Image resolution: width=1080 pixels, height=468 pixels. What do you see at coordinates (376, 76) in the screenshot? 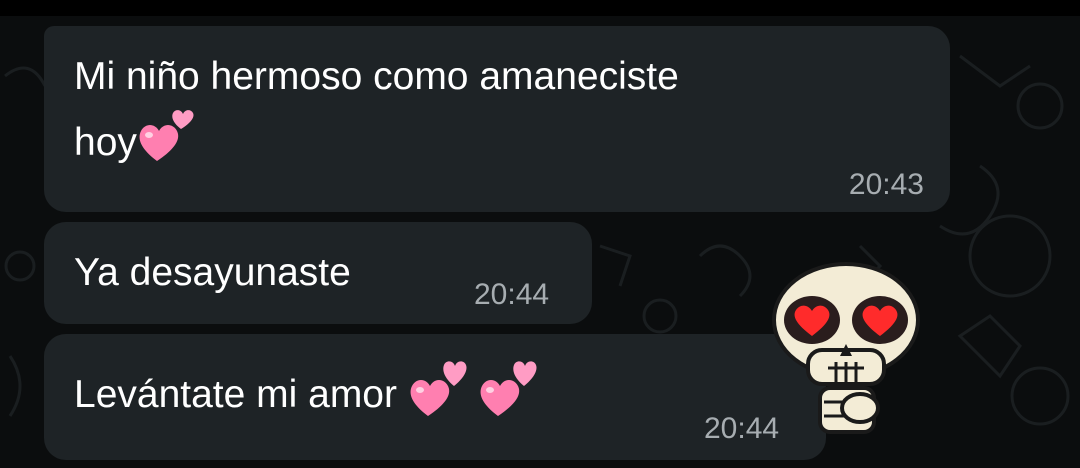
I see `message-text: Mi niño hermoso como amaneciste` at bounding box center [376, 76].